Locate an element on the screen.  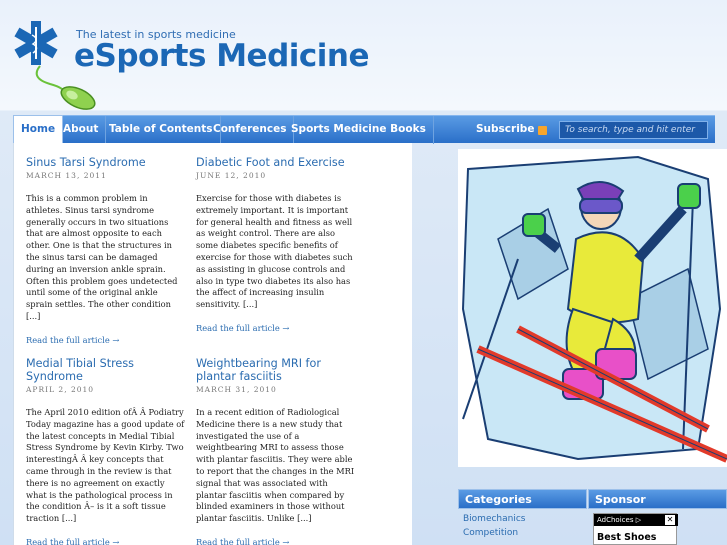
categories-header: Categories is located at coordinates (522, 499).